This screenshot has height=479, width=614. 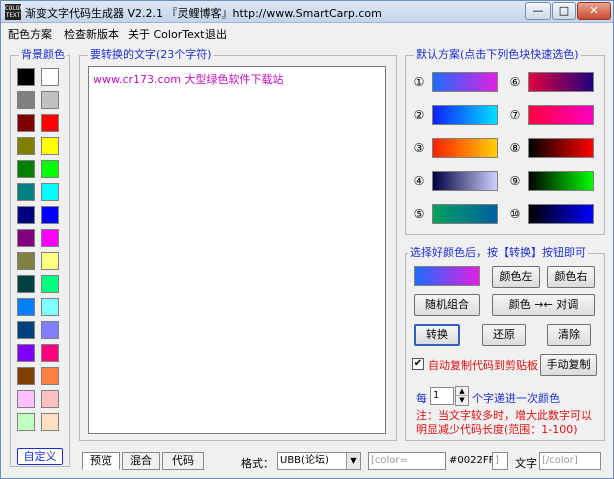 I want to click on preset-number: ④, so click(x=419, y=181).